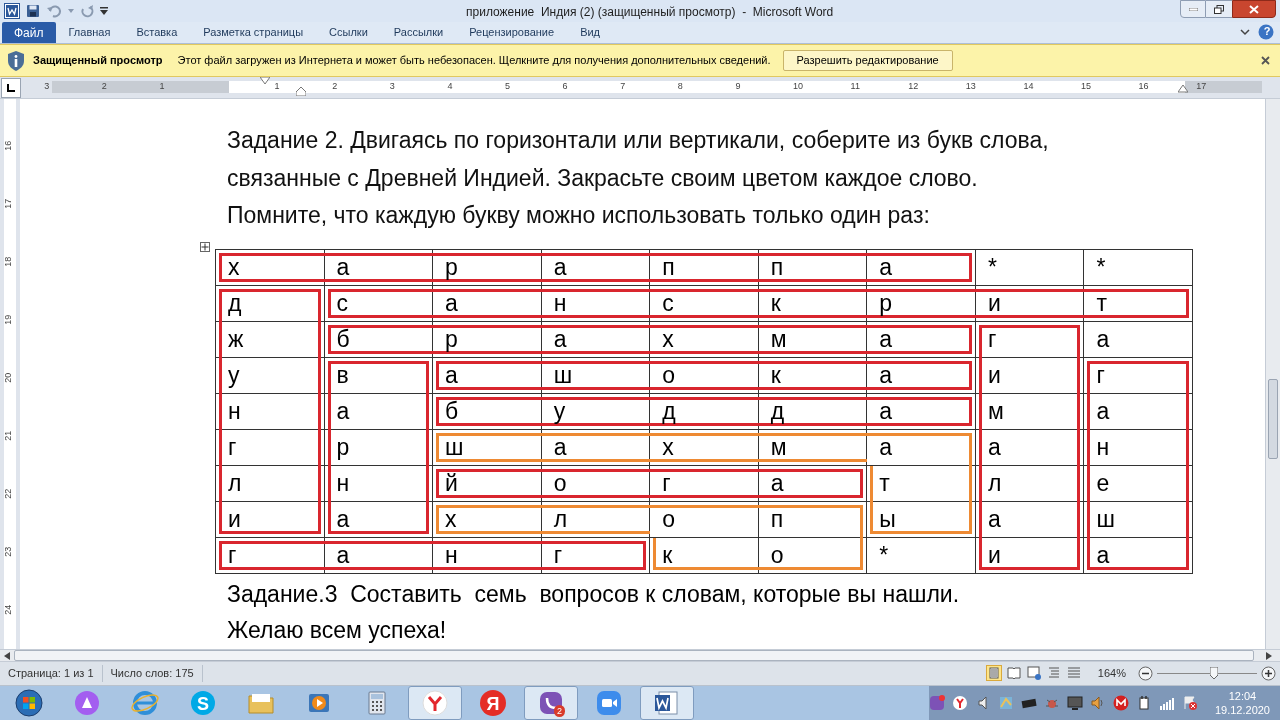 The width and height of the screenshot is (1280, 720). I want to click on help-button: ?, so click(1267, 31).